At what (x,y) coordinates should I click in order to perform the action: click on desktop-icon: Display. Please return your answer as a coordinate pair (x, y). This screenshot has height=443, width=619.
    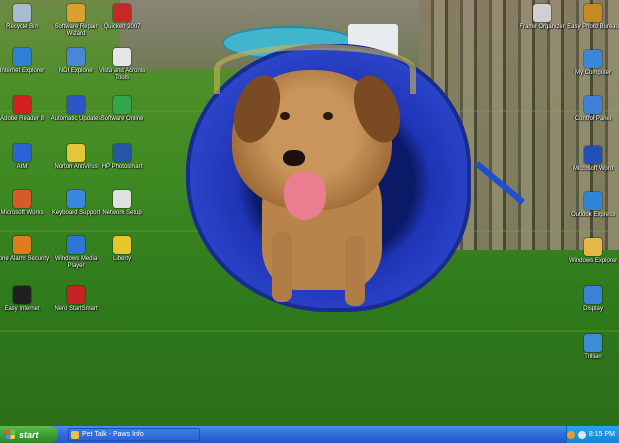
    Looking at the image, I should click on (591, 299).